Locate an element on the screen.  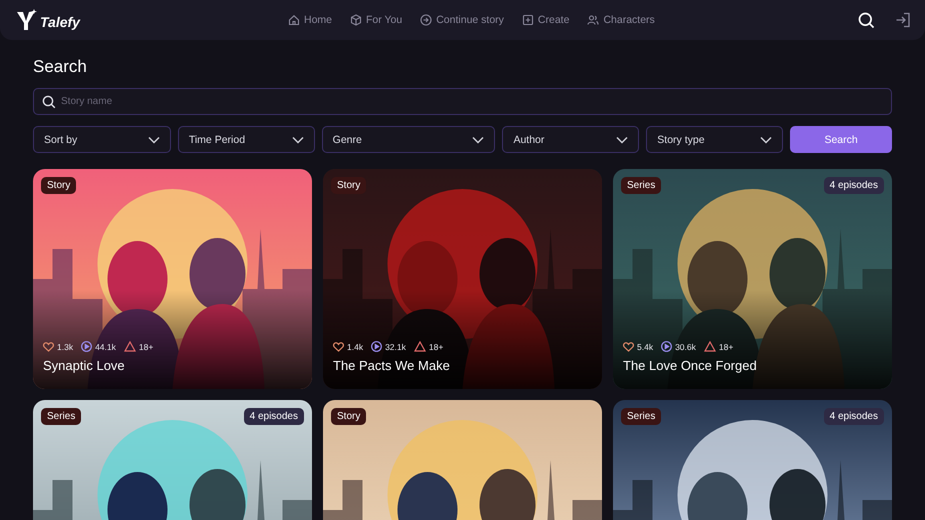
filter-dropdown: Time Period is located at coordinates (246, 139).